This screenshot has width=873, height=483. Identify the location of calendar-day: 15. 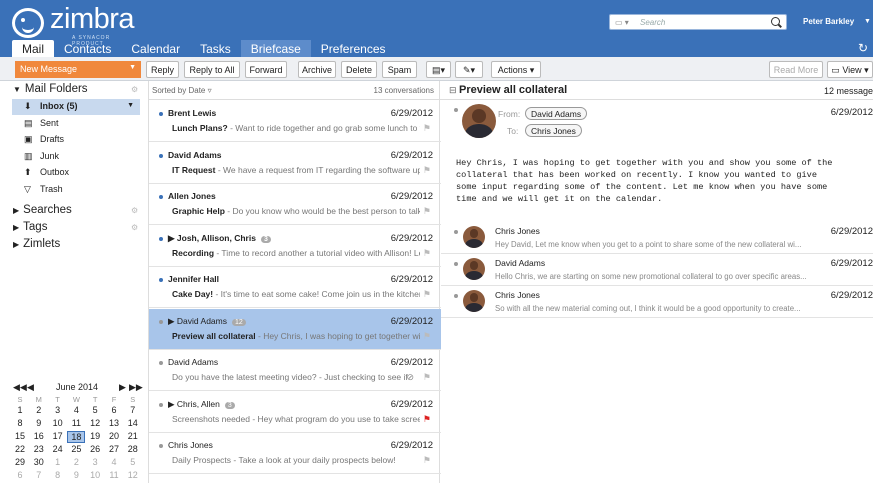
(20, 436).